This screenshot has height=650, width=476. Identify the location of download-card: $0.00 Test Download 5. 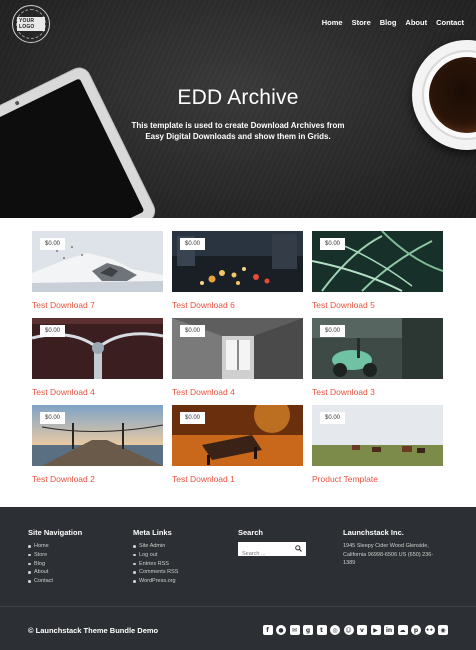
(377, 270).